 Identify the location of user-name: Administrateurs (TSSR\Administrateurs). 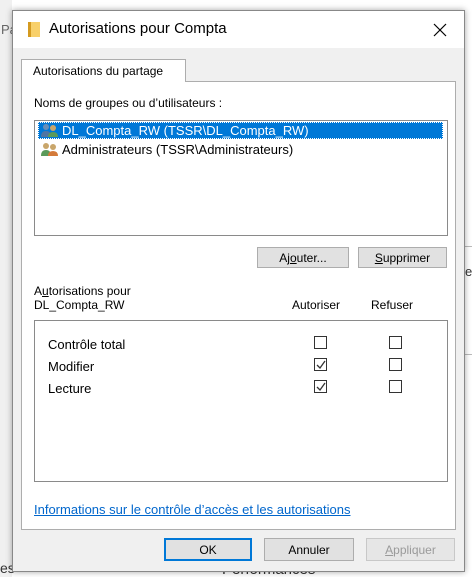
(178, 149).